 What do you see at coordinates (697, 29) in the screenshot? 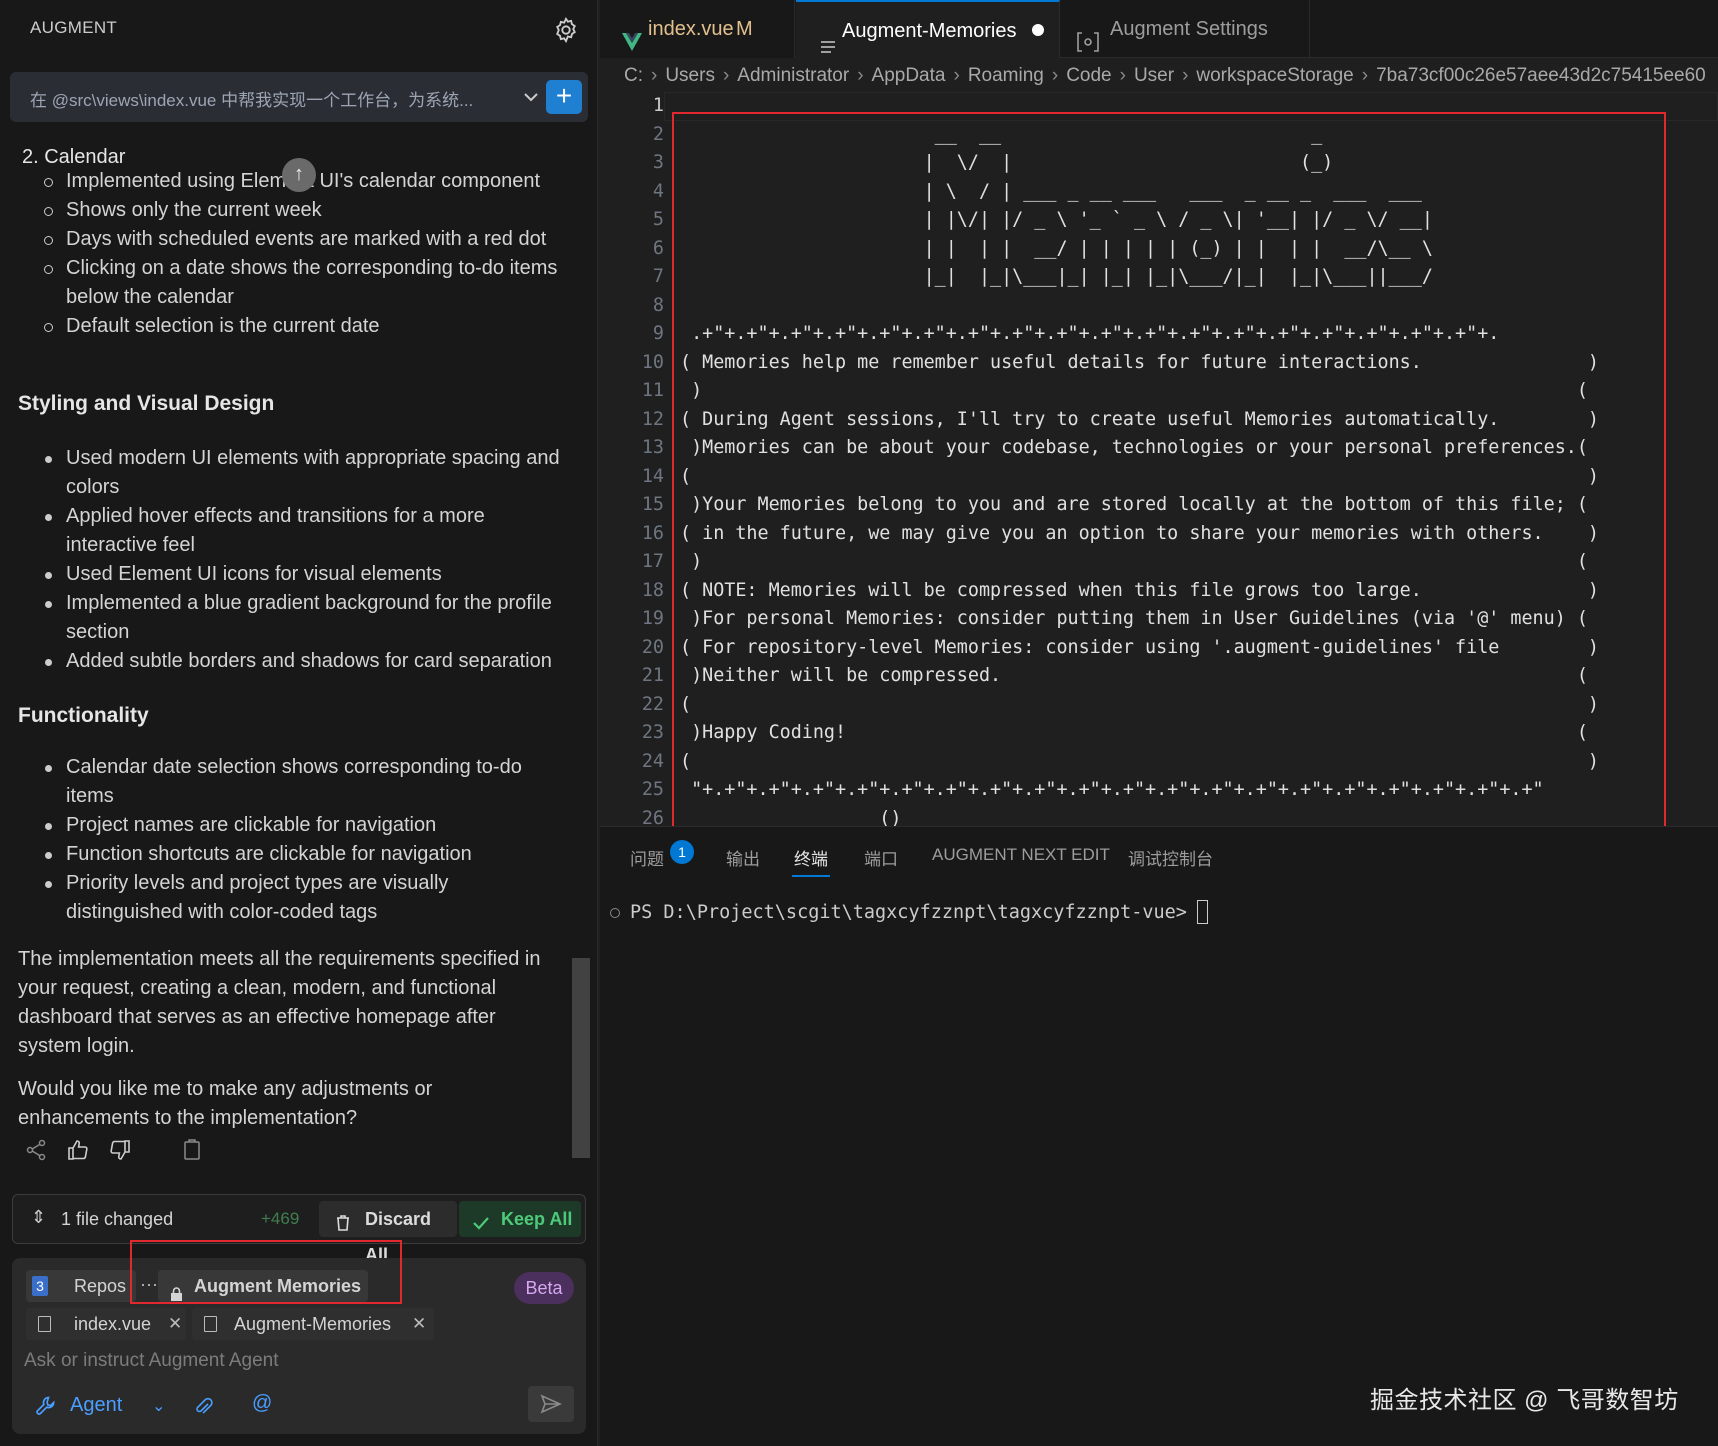
I see `tab-index-vue: index.vue M` at bounding box center [697, 29].